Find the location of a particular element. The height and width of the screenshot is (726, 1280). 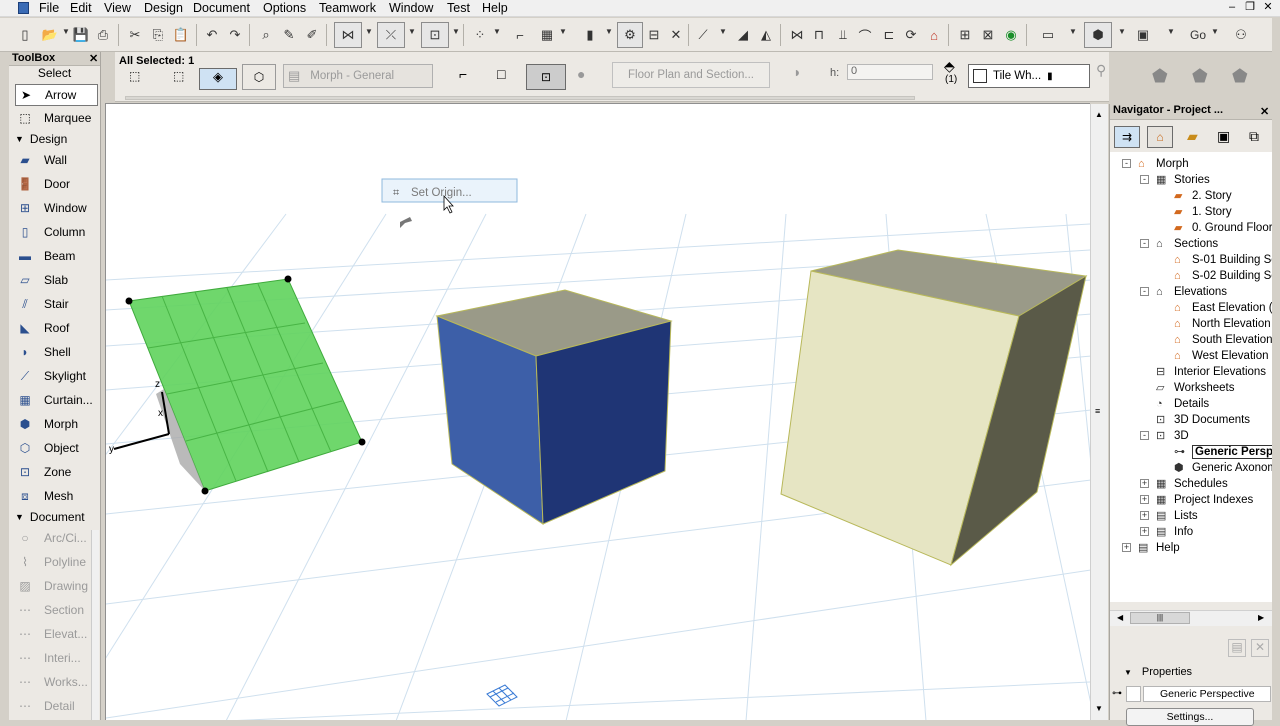

copy-icon: ⎘ is located at coordinates (158, 35).